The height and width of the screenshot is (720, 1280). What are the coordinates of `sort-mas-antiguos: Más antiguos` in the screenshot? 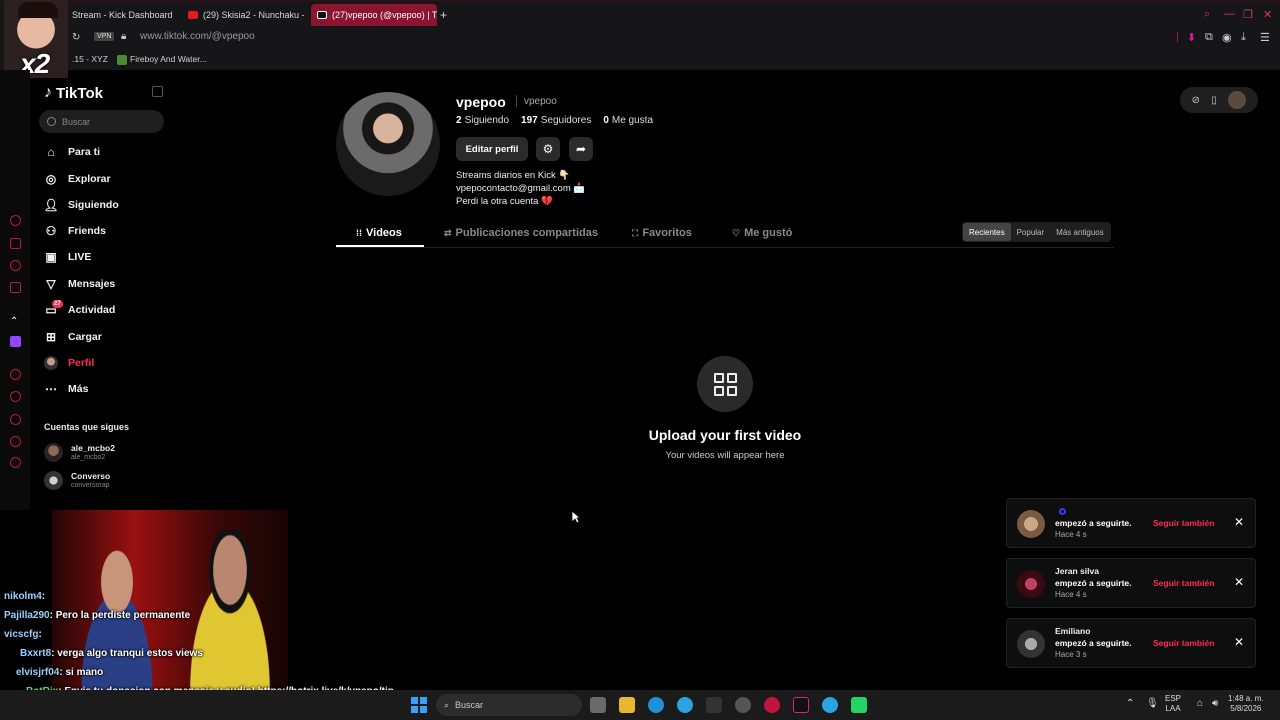 It's located at (1080, 232).